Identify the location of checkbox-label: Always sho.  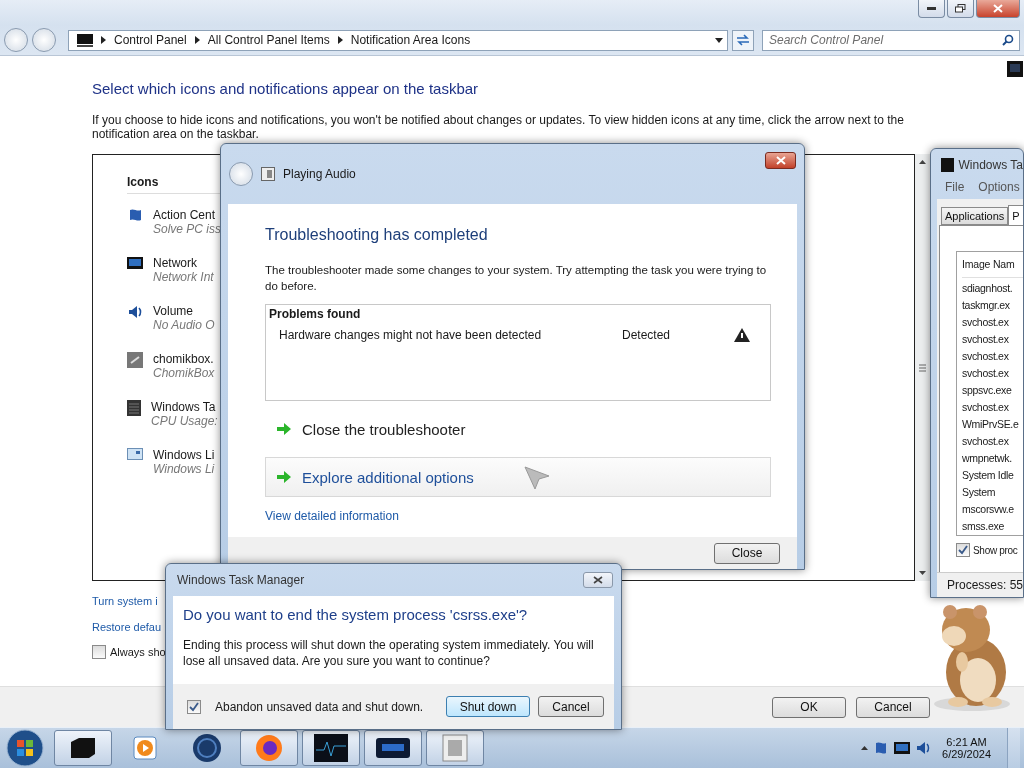
(138, 652).